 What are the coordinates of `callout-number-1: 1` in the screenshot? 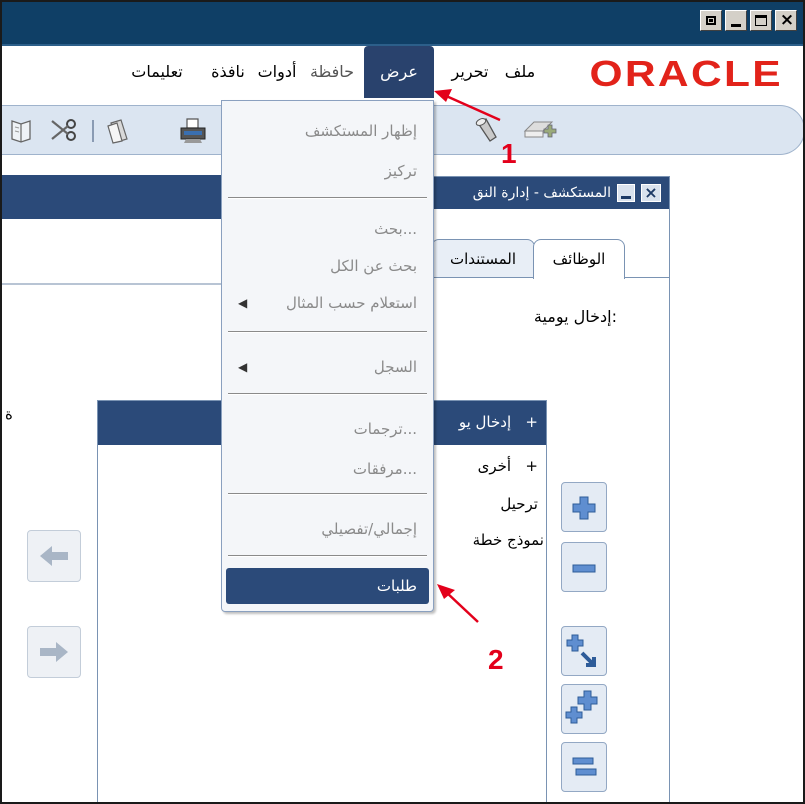 It's located at (509, 153).